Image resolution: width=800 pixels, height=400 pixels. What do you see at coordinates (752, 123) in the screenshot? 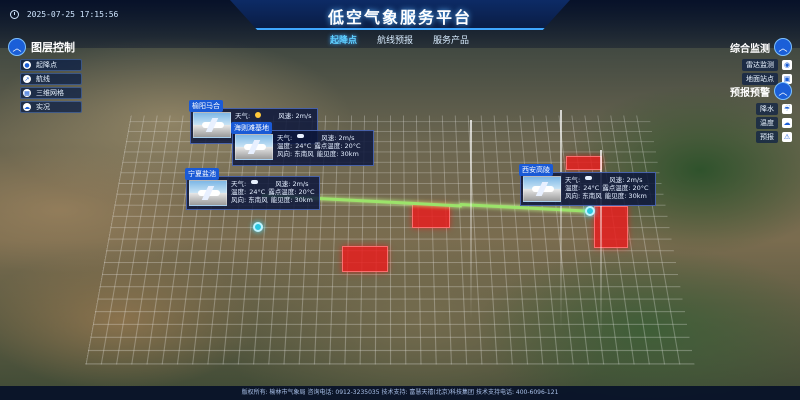
I see `warning-item-temperature: 温度 ☁` at bounding box center [752, 123].